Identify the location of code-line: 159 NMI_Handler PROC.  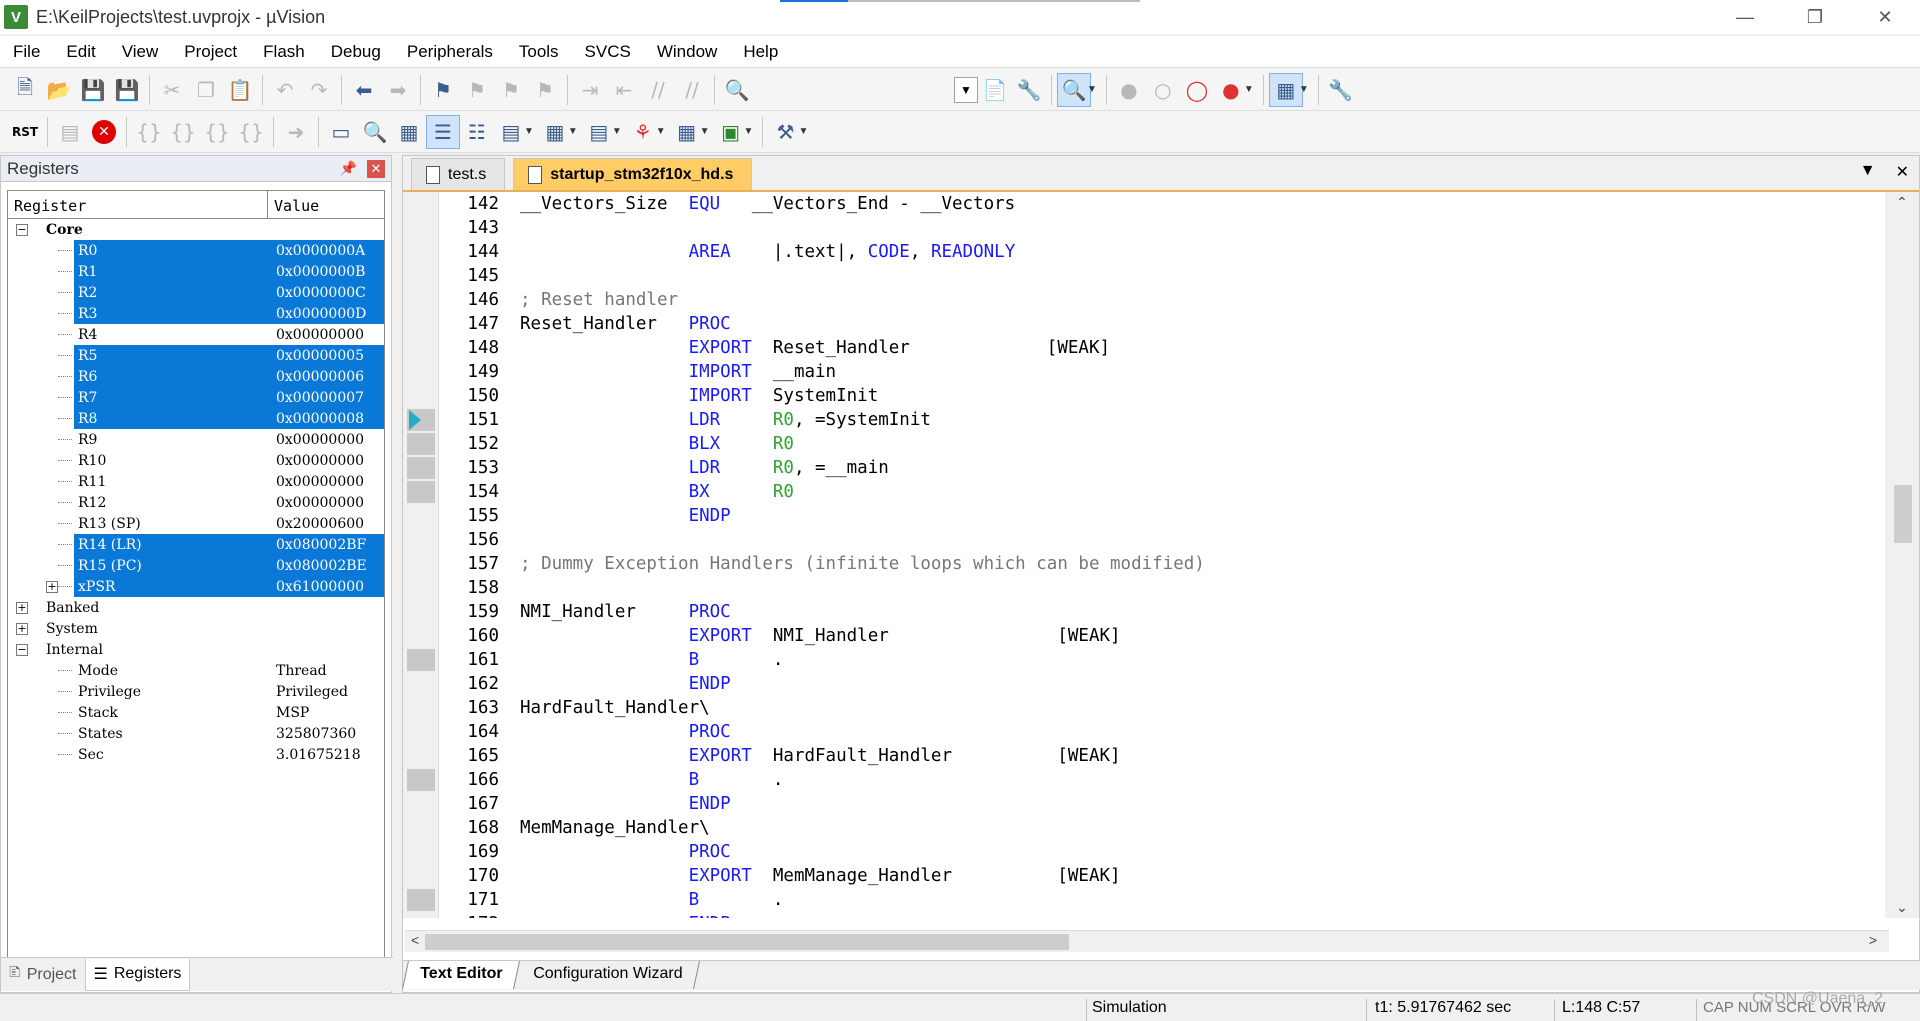
(1161, 612).